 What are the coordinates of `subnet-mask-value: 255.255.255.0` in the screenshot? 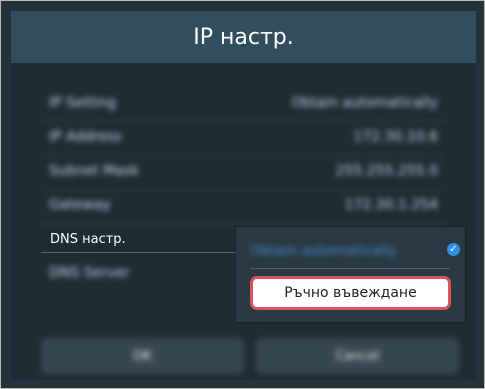 It's located at (386, 171).